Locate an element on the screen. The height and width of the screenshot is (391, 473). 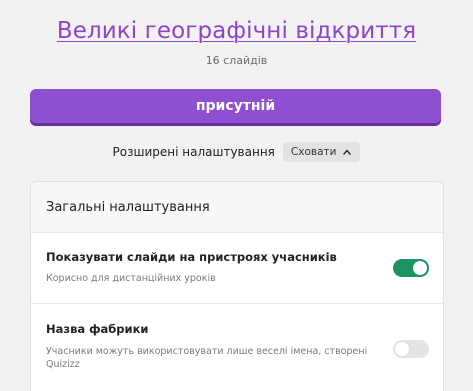
hide-button-label: Сховати is located at coordinates (313, 152).